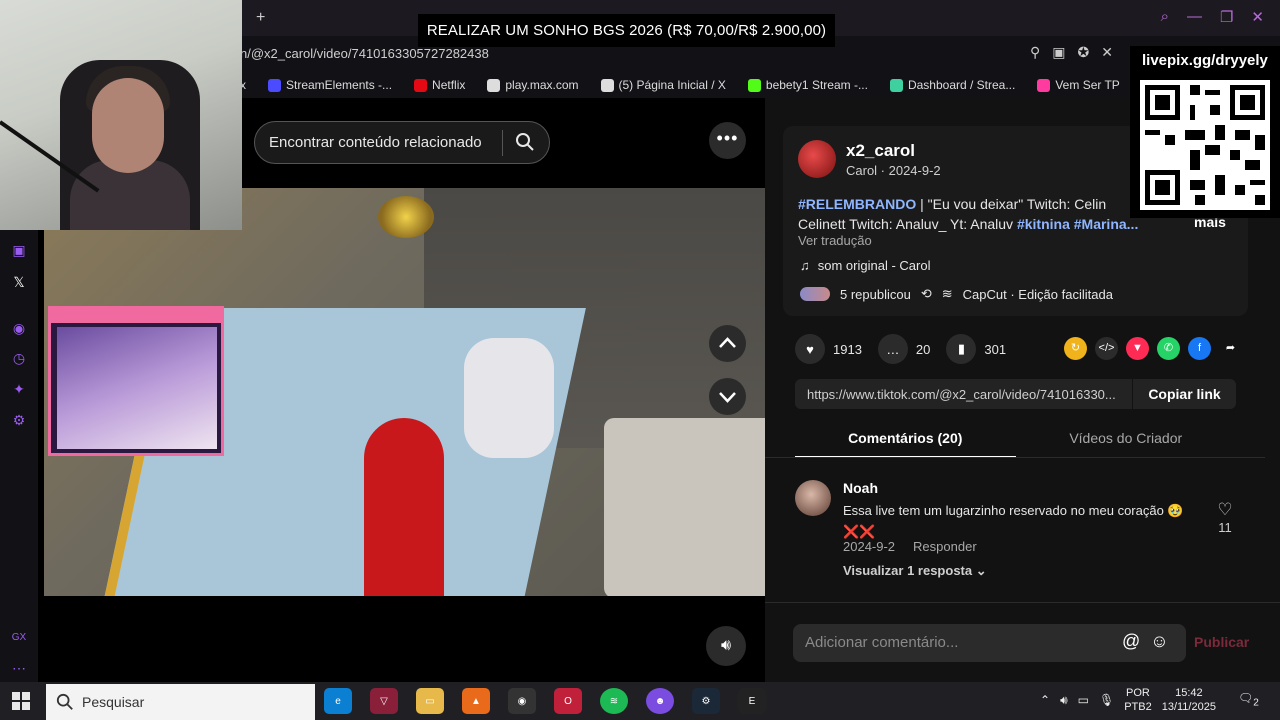  Describe the element at coordinates (706, 701) in the screenshot. I see `steam-icon: ⚙` at that location.